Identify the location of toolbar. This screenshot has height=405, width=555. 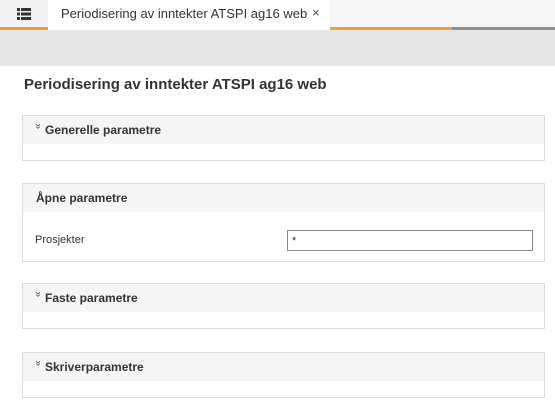
(277, 48).